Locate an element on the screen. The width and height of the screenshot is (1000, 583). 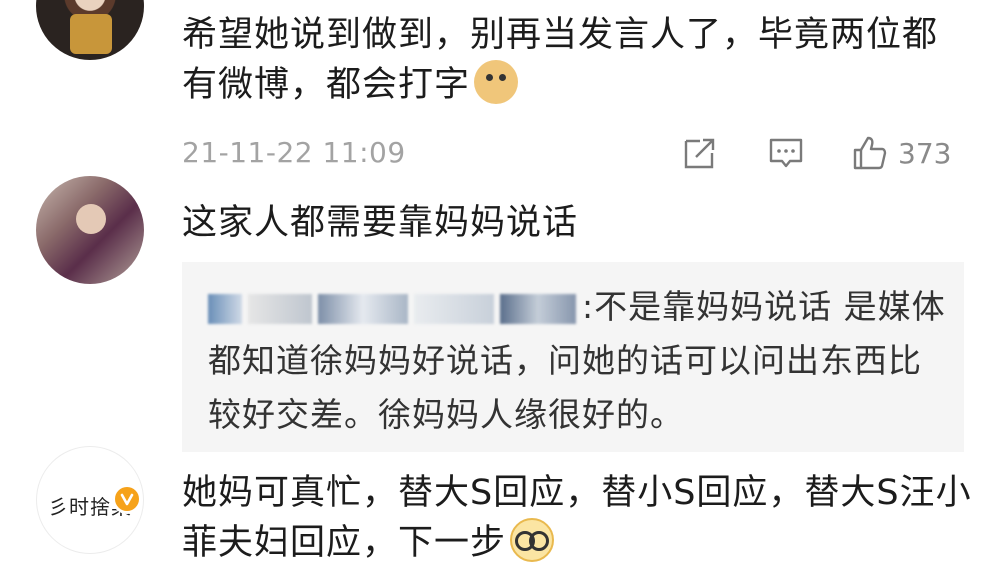
share-icon is located at coordinates (699, 153).